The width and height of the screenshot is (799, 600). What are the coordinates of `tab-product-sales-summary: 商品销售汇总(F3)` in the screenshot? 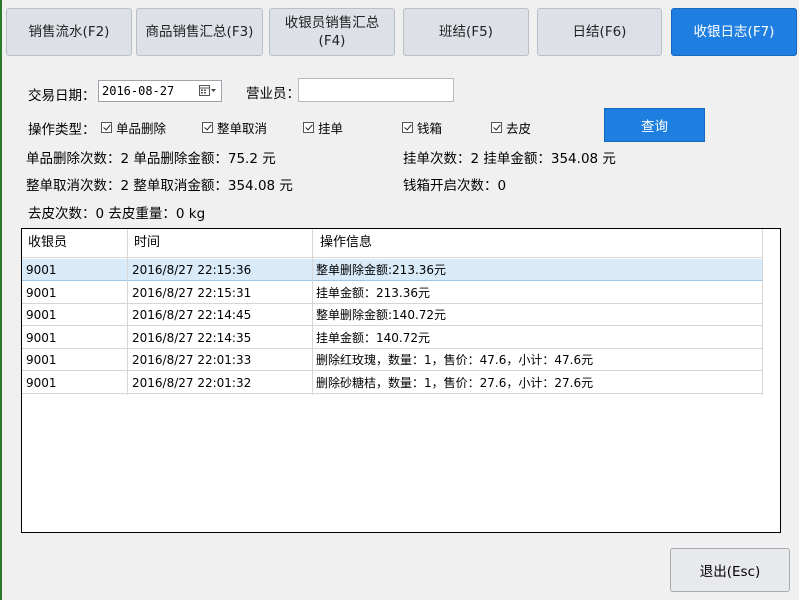 It's located at (199, 32).